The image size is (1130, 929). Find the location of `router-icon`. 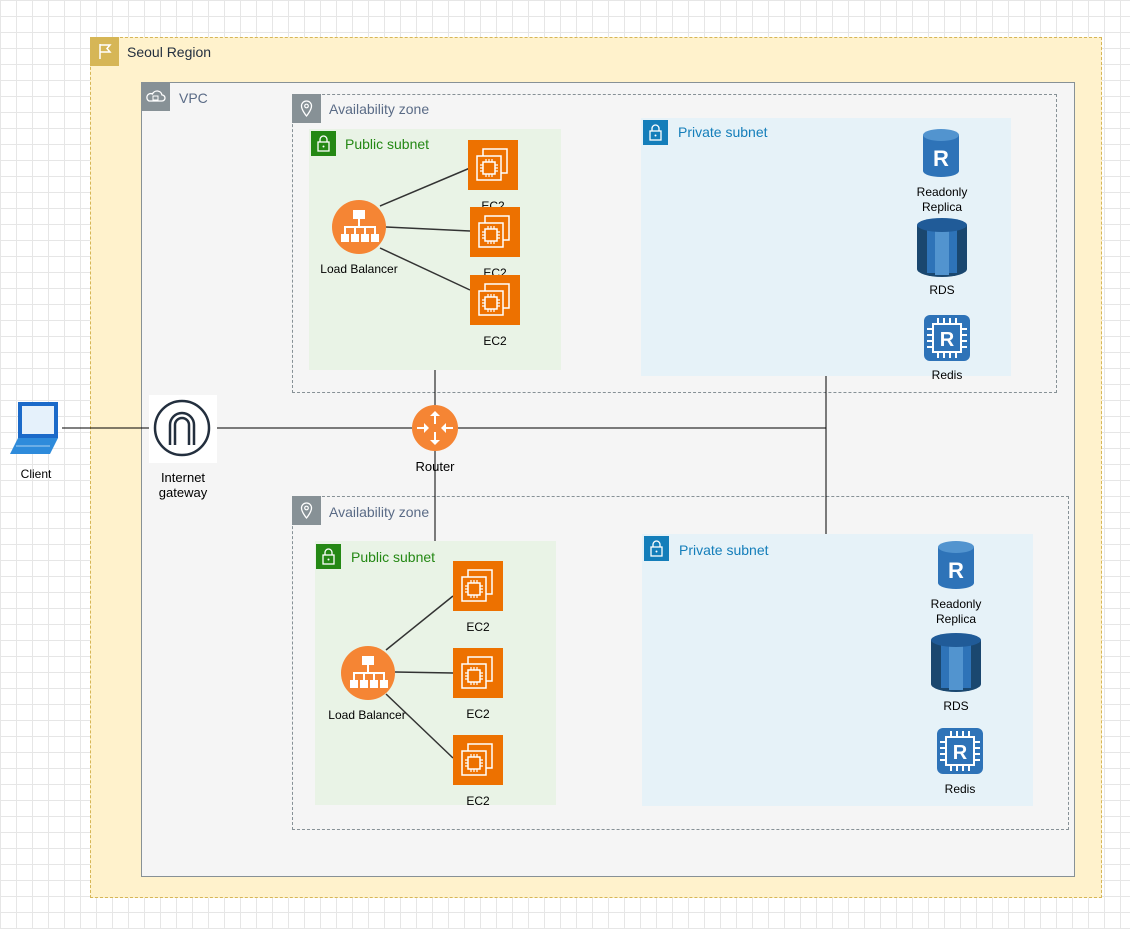

router-icon is located at coordinates (435, 429).